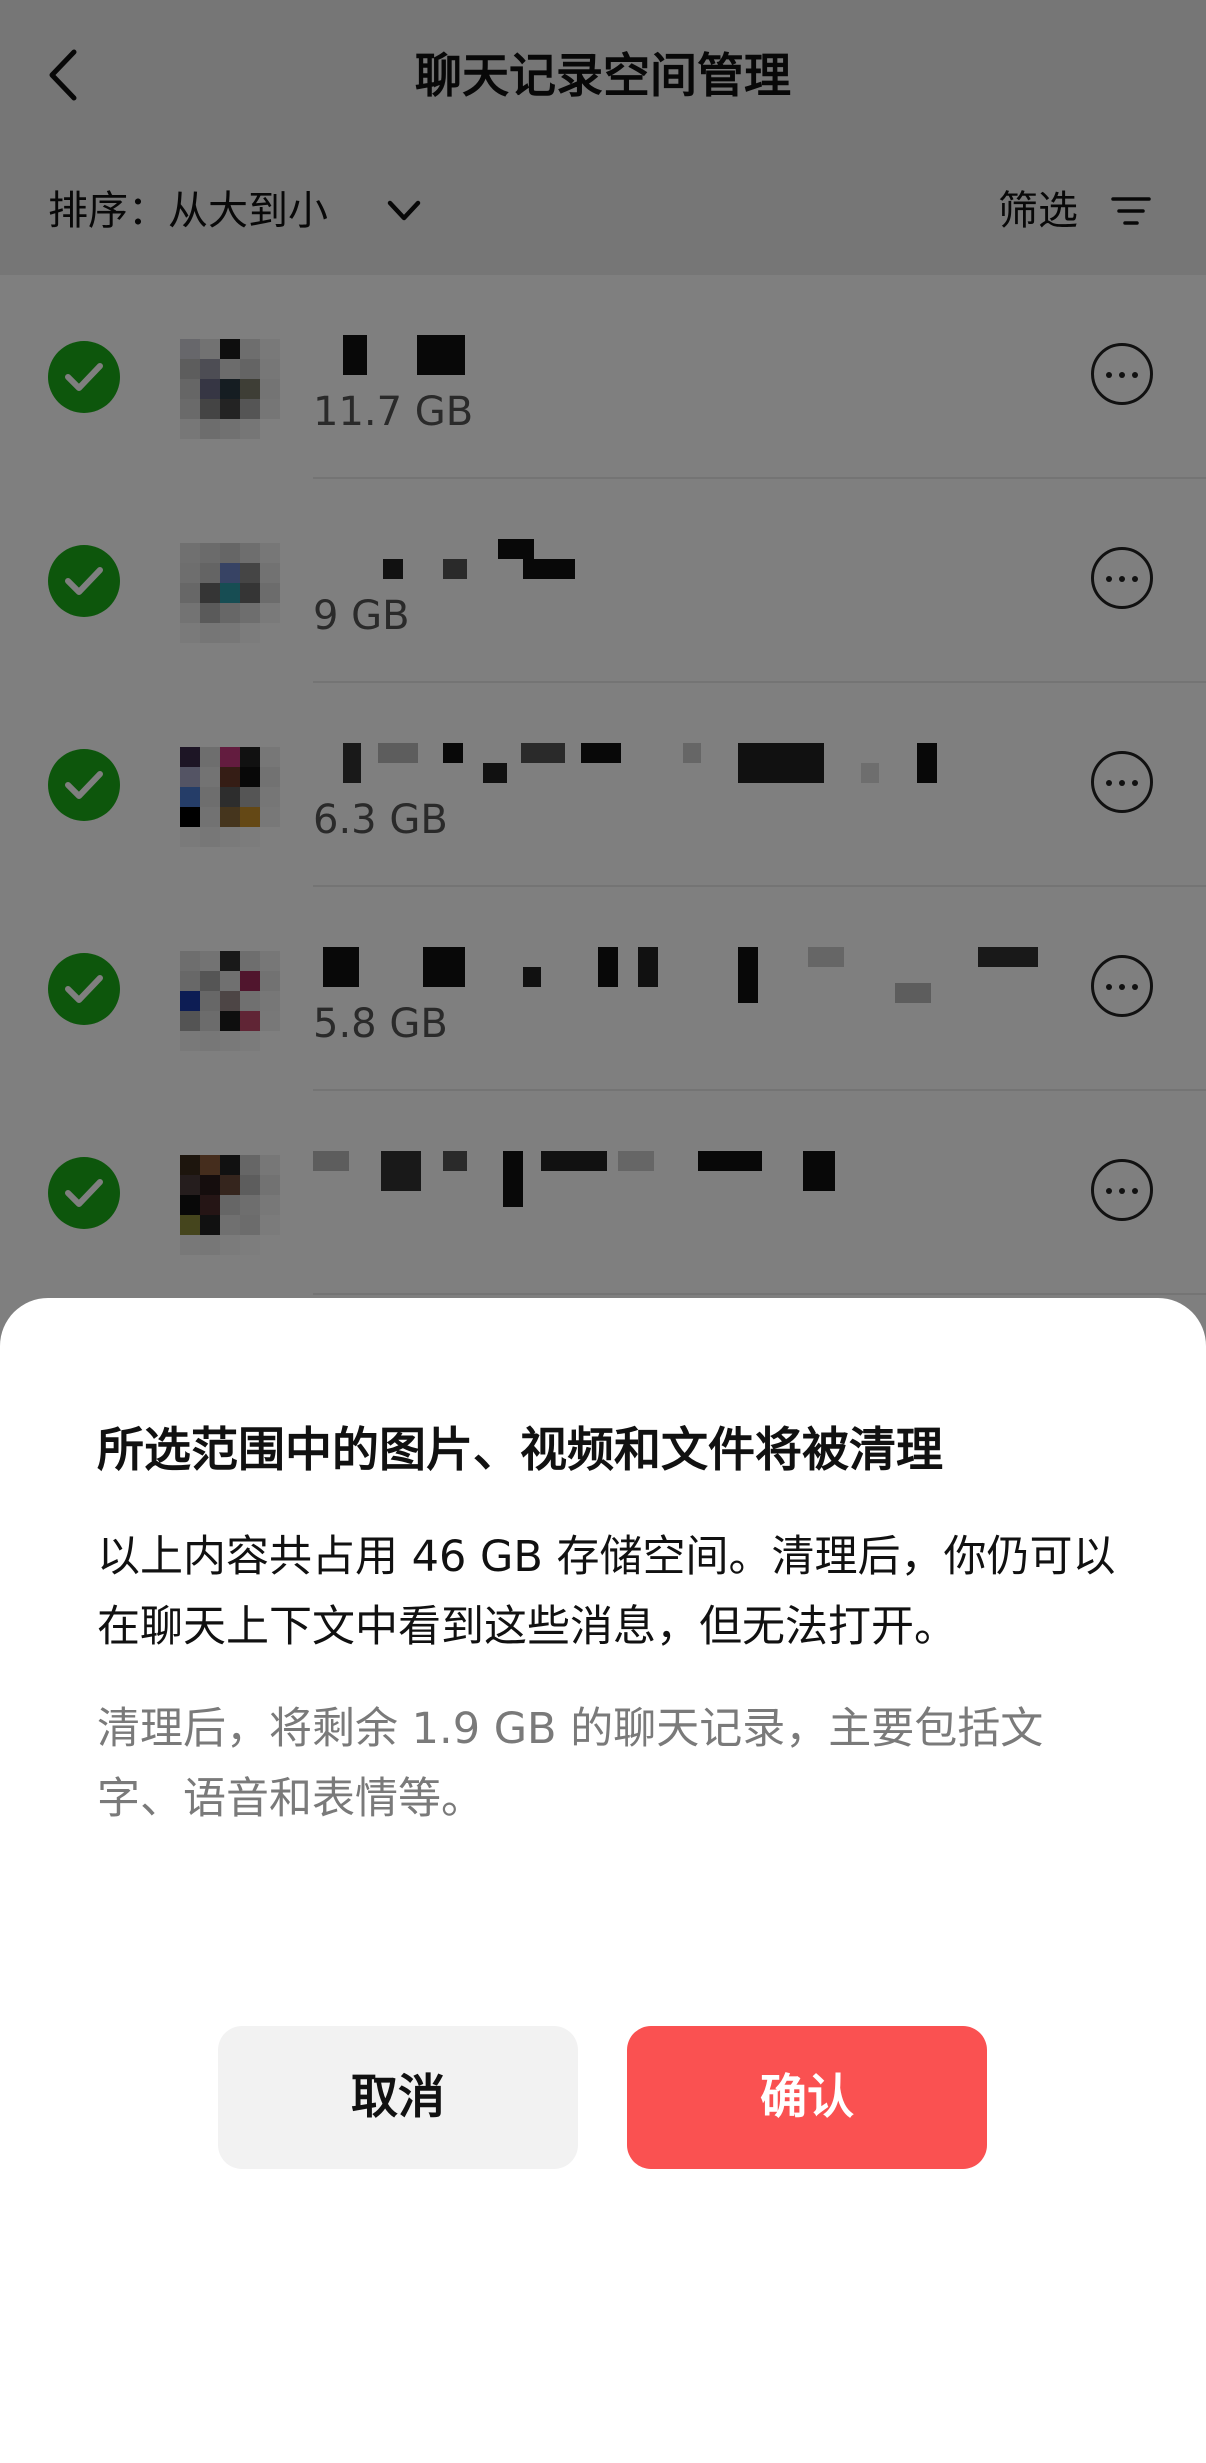 This screenshot has width=1206, height=2463. Describe the element at coordinates (520, 1450) in the screenshot. I see `dialog-title: 所选范围中的图片、视频和文件将被清理` at that location.